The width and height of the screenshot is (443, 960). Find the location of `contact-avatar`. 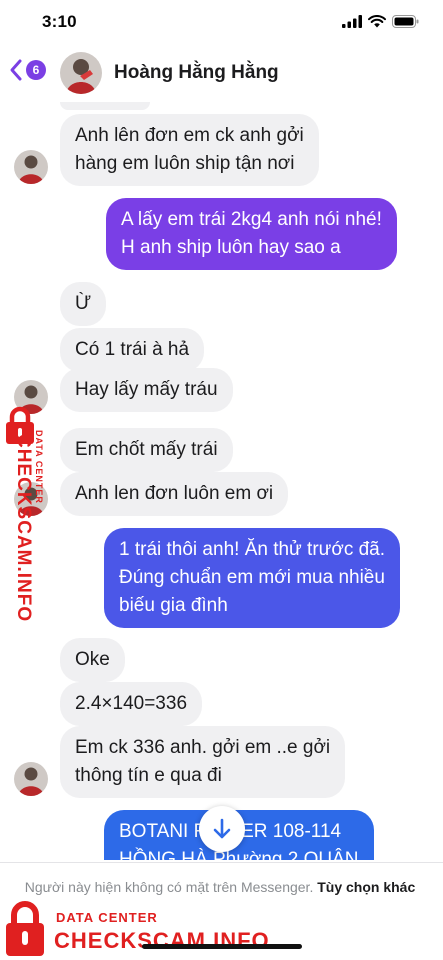

contact-avatar is located at coordinates (81, 73).